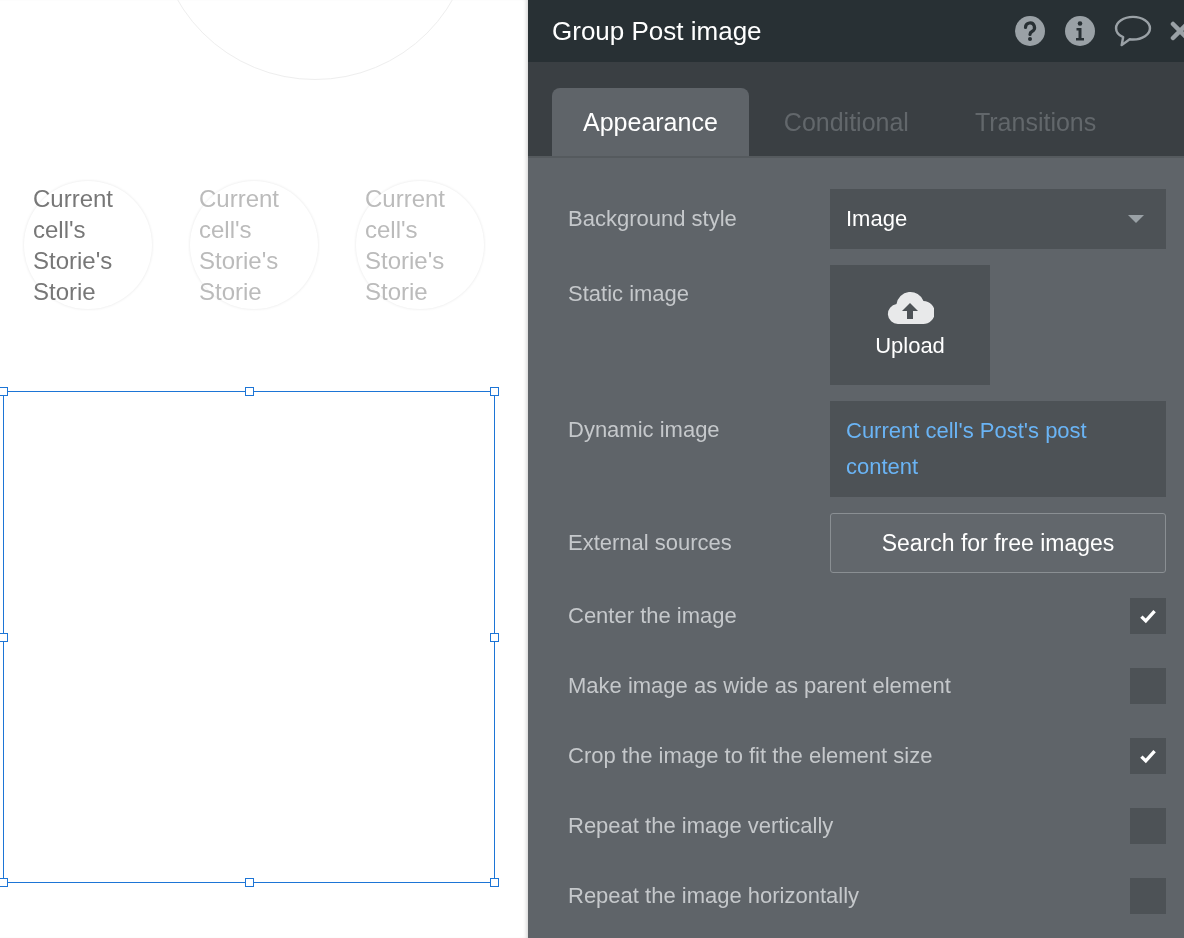 The image size is (1184, 938). I want to click on field-label: Dynamic image, so click(644, 429).